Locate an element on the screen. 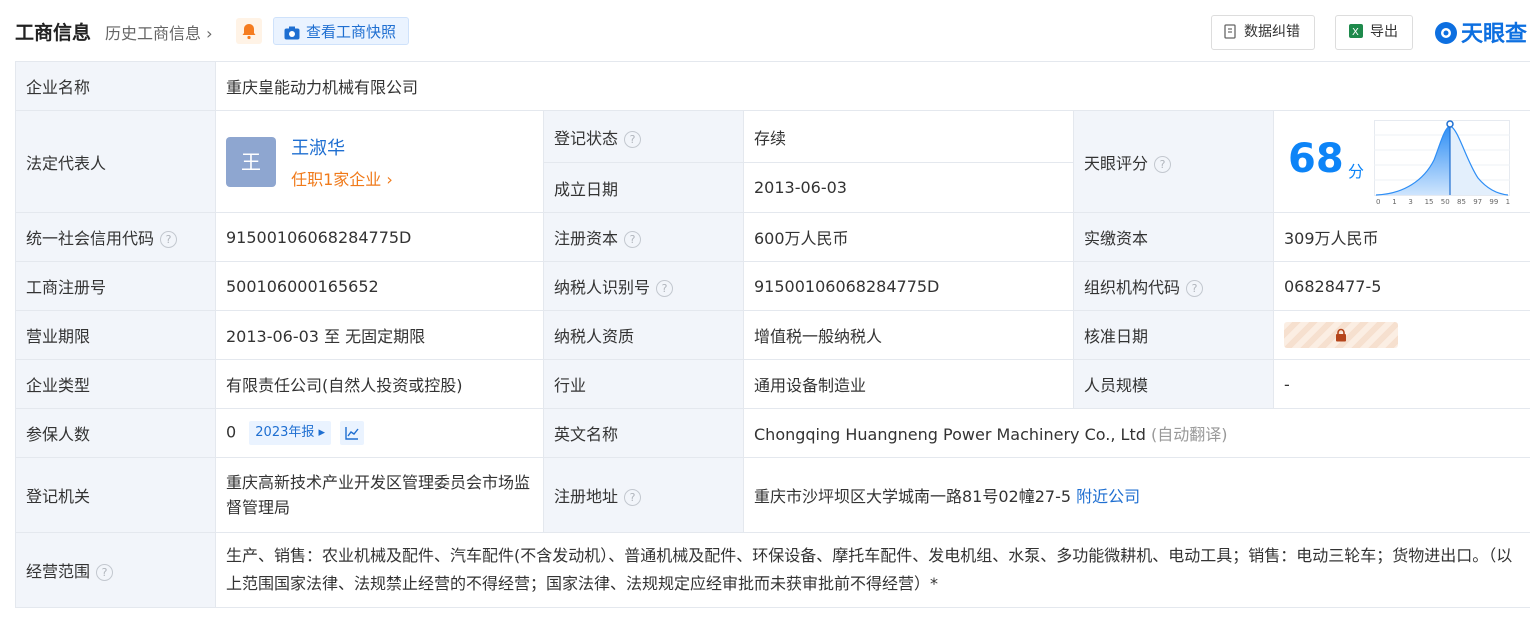 This screenshot has width=1530, height=631. score-axis-tick: 15 is located at coordinates (1429, 202).